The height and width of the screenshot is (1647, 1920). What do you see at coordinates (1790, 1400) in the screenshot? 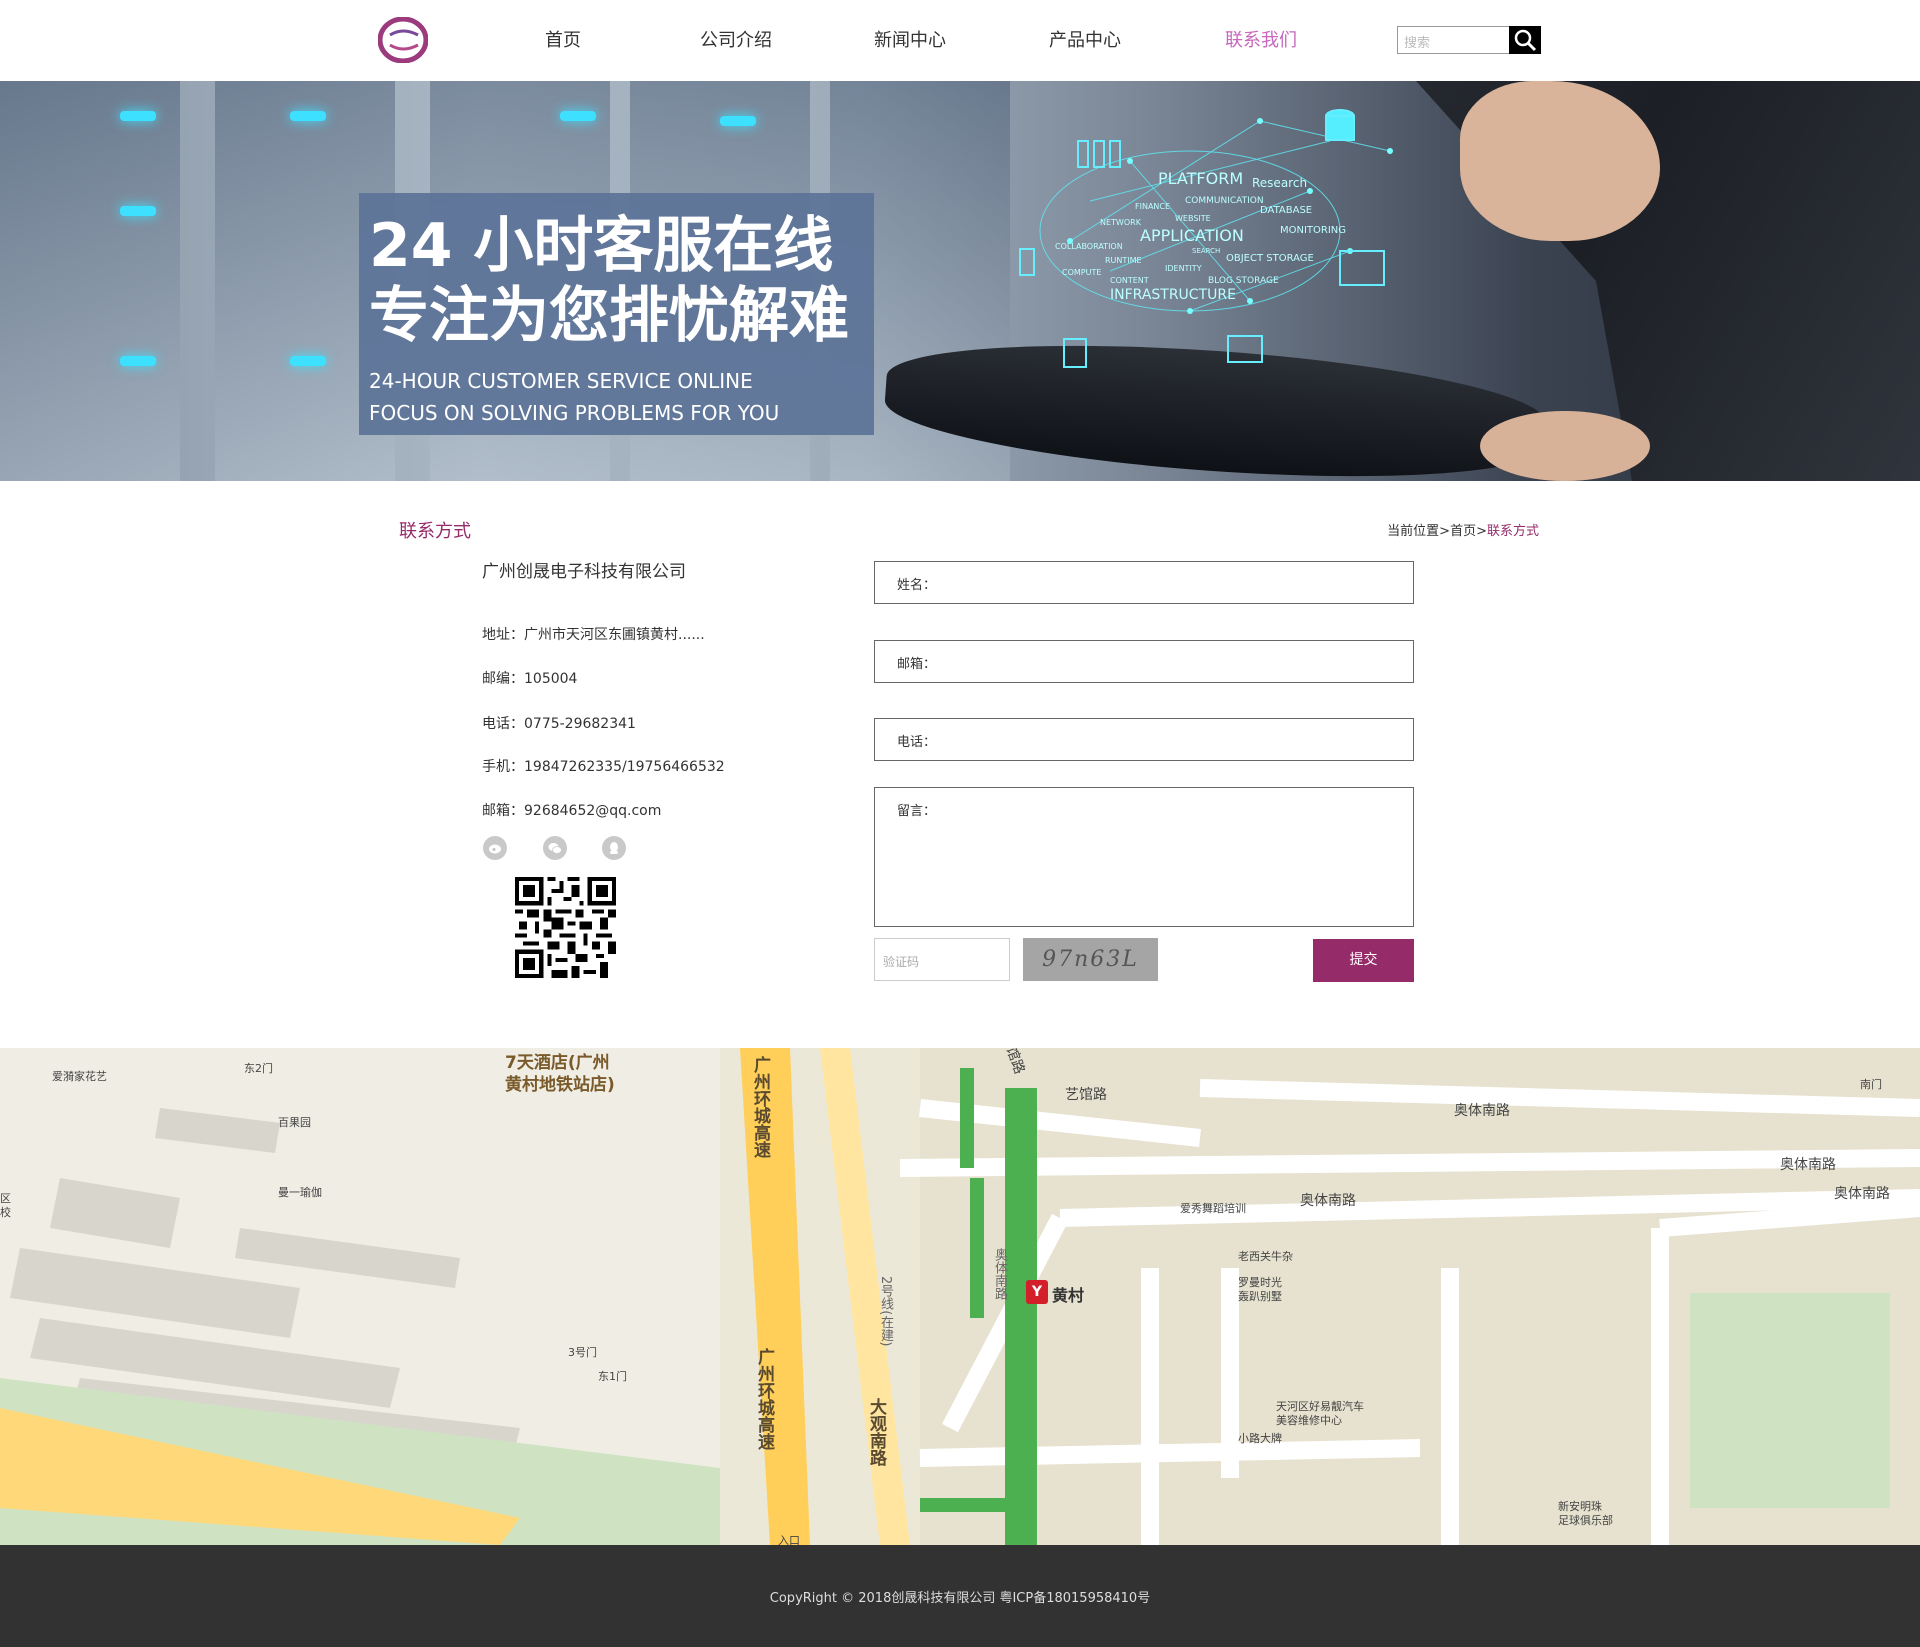
I see `map-sports-field` at bounding box center [1790, 1400].